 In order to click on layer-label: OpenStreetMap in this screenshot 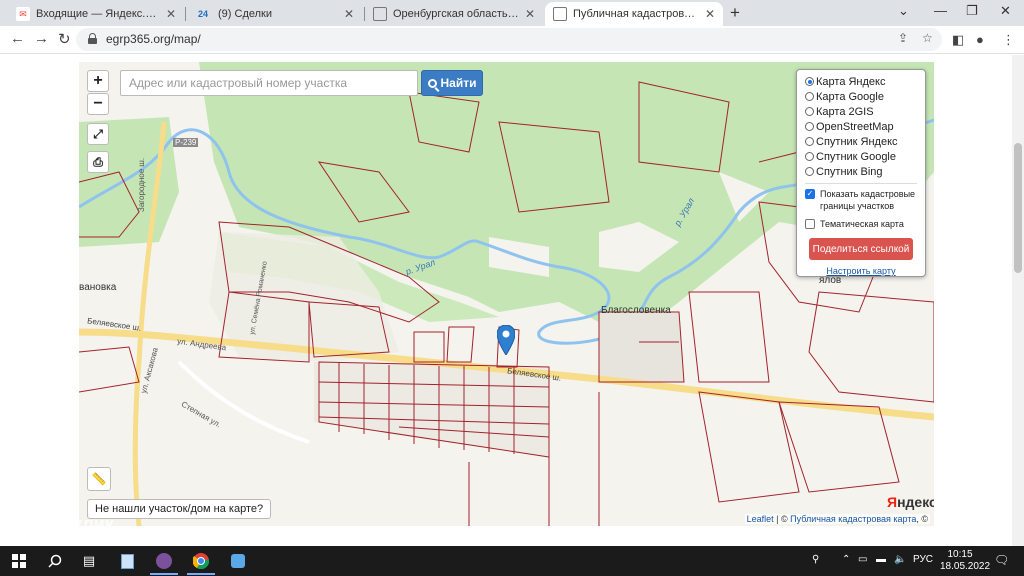, I will do `click(855, 126)`.